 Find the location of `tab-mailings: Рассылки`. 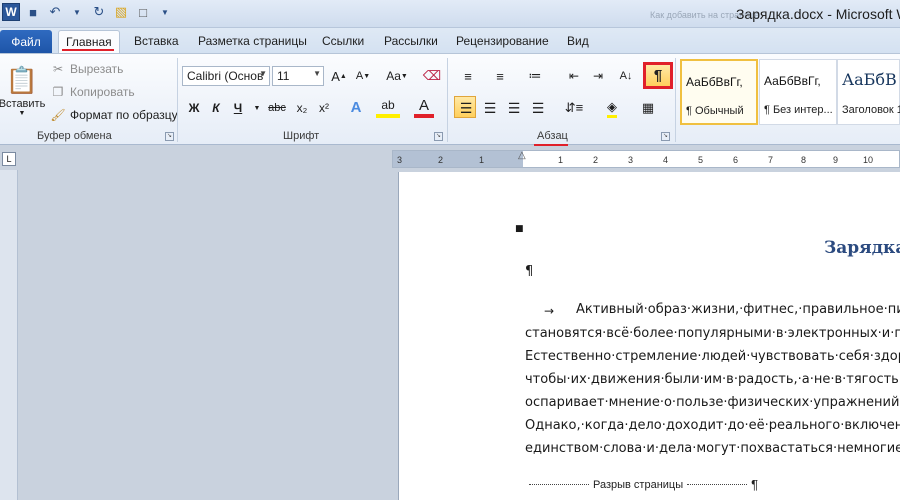

tab-mailings: Рассылки is located at coordinates (411, 41).